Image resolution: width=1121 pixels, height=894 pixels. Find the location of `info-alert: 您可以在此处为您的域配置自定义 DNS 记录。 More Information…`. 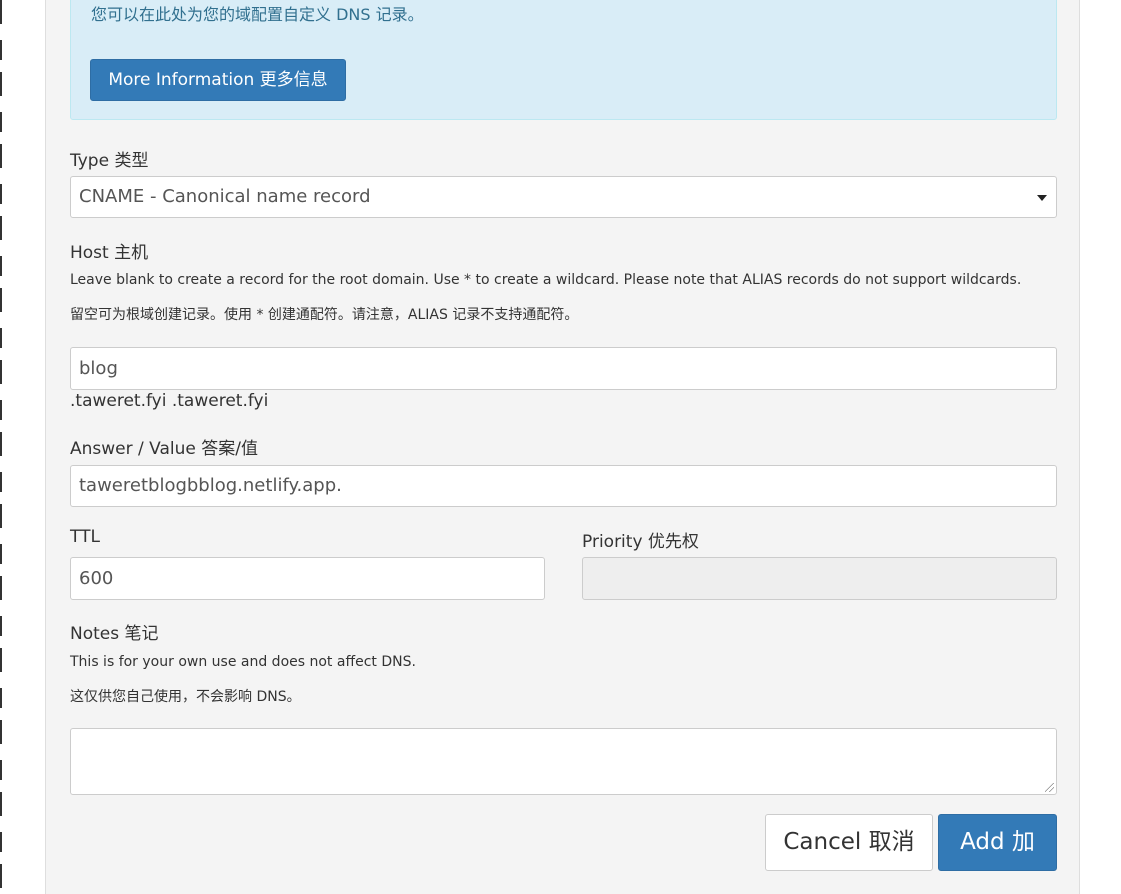

info-alert: 您可以在此处为您的域配置自定义 DNS 记录。 More Information… is located at coordinates (563, 60).